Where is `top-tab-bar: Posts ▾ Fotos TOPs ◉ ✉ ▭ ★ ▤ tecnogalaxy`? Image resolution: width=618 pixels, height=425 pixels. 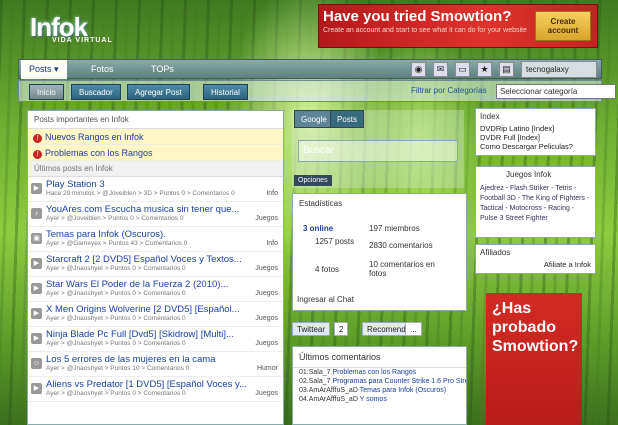 top-tab-bar: Posts ▾ Fotos TOPs ◉ ✉ ▭ ★ ▤ tecnogalaxy is located at coordinates (310, 69).